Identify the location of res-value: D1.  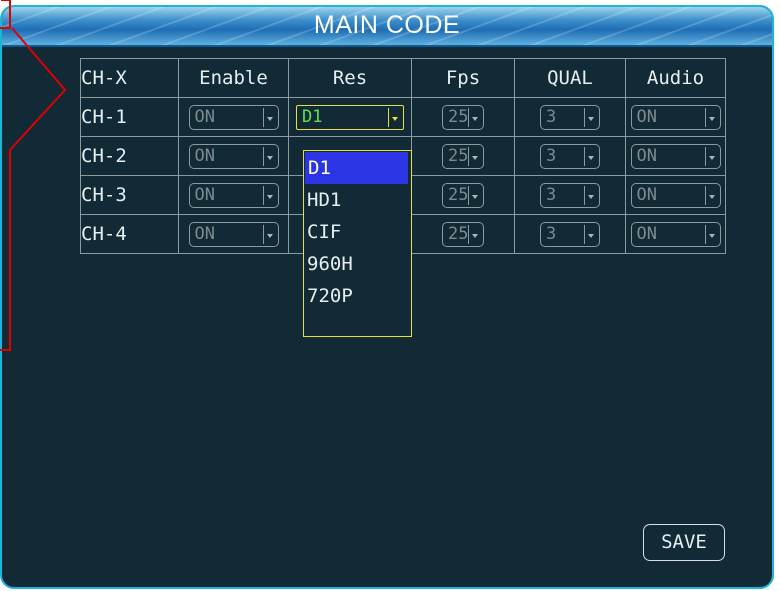
(312, 116).